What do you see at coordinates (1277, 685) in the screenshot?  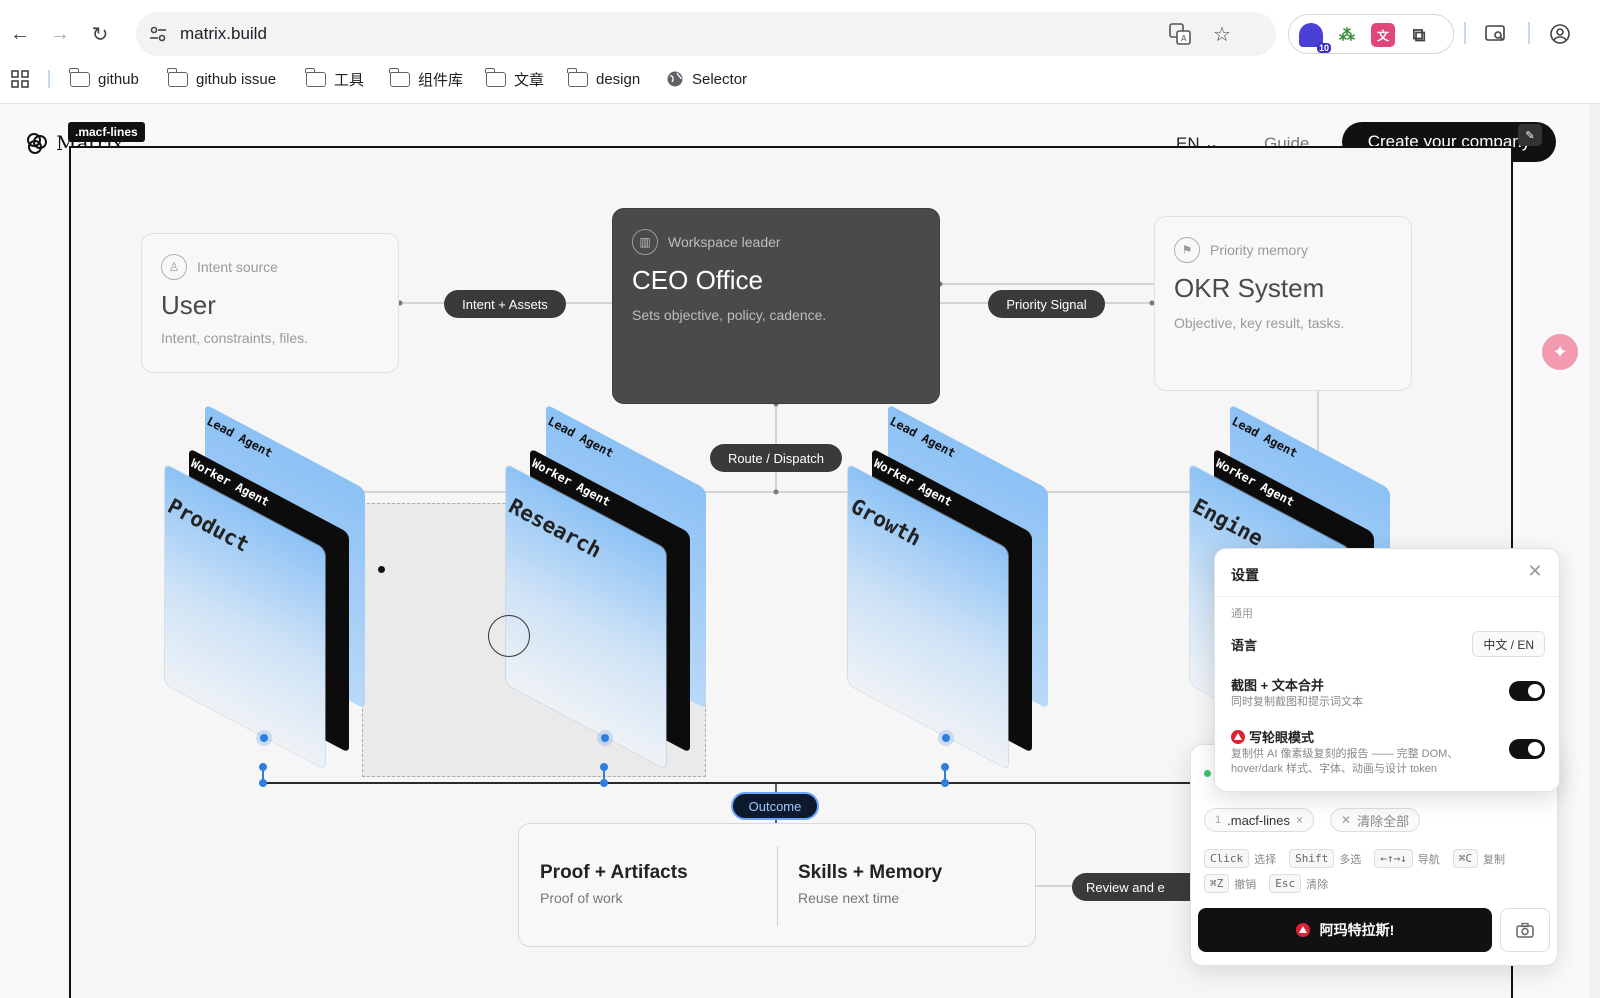 I see `merge-label: 截图 + 文本合并` at bounding box center [1277, 685].